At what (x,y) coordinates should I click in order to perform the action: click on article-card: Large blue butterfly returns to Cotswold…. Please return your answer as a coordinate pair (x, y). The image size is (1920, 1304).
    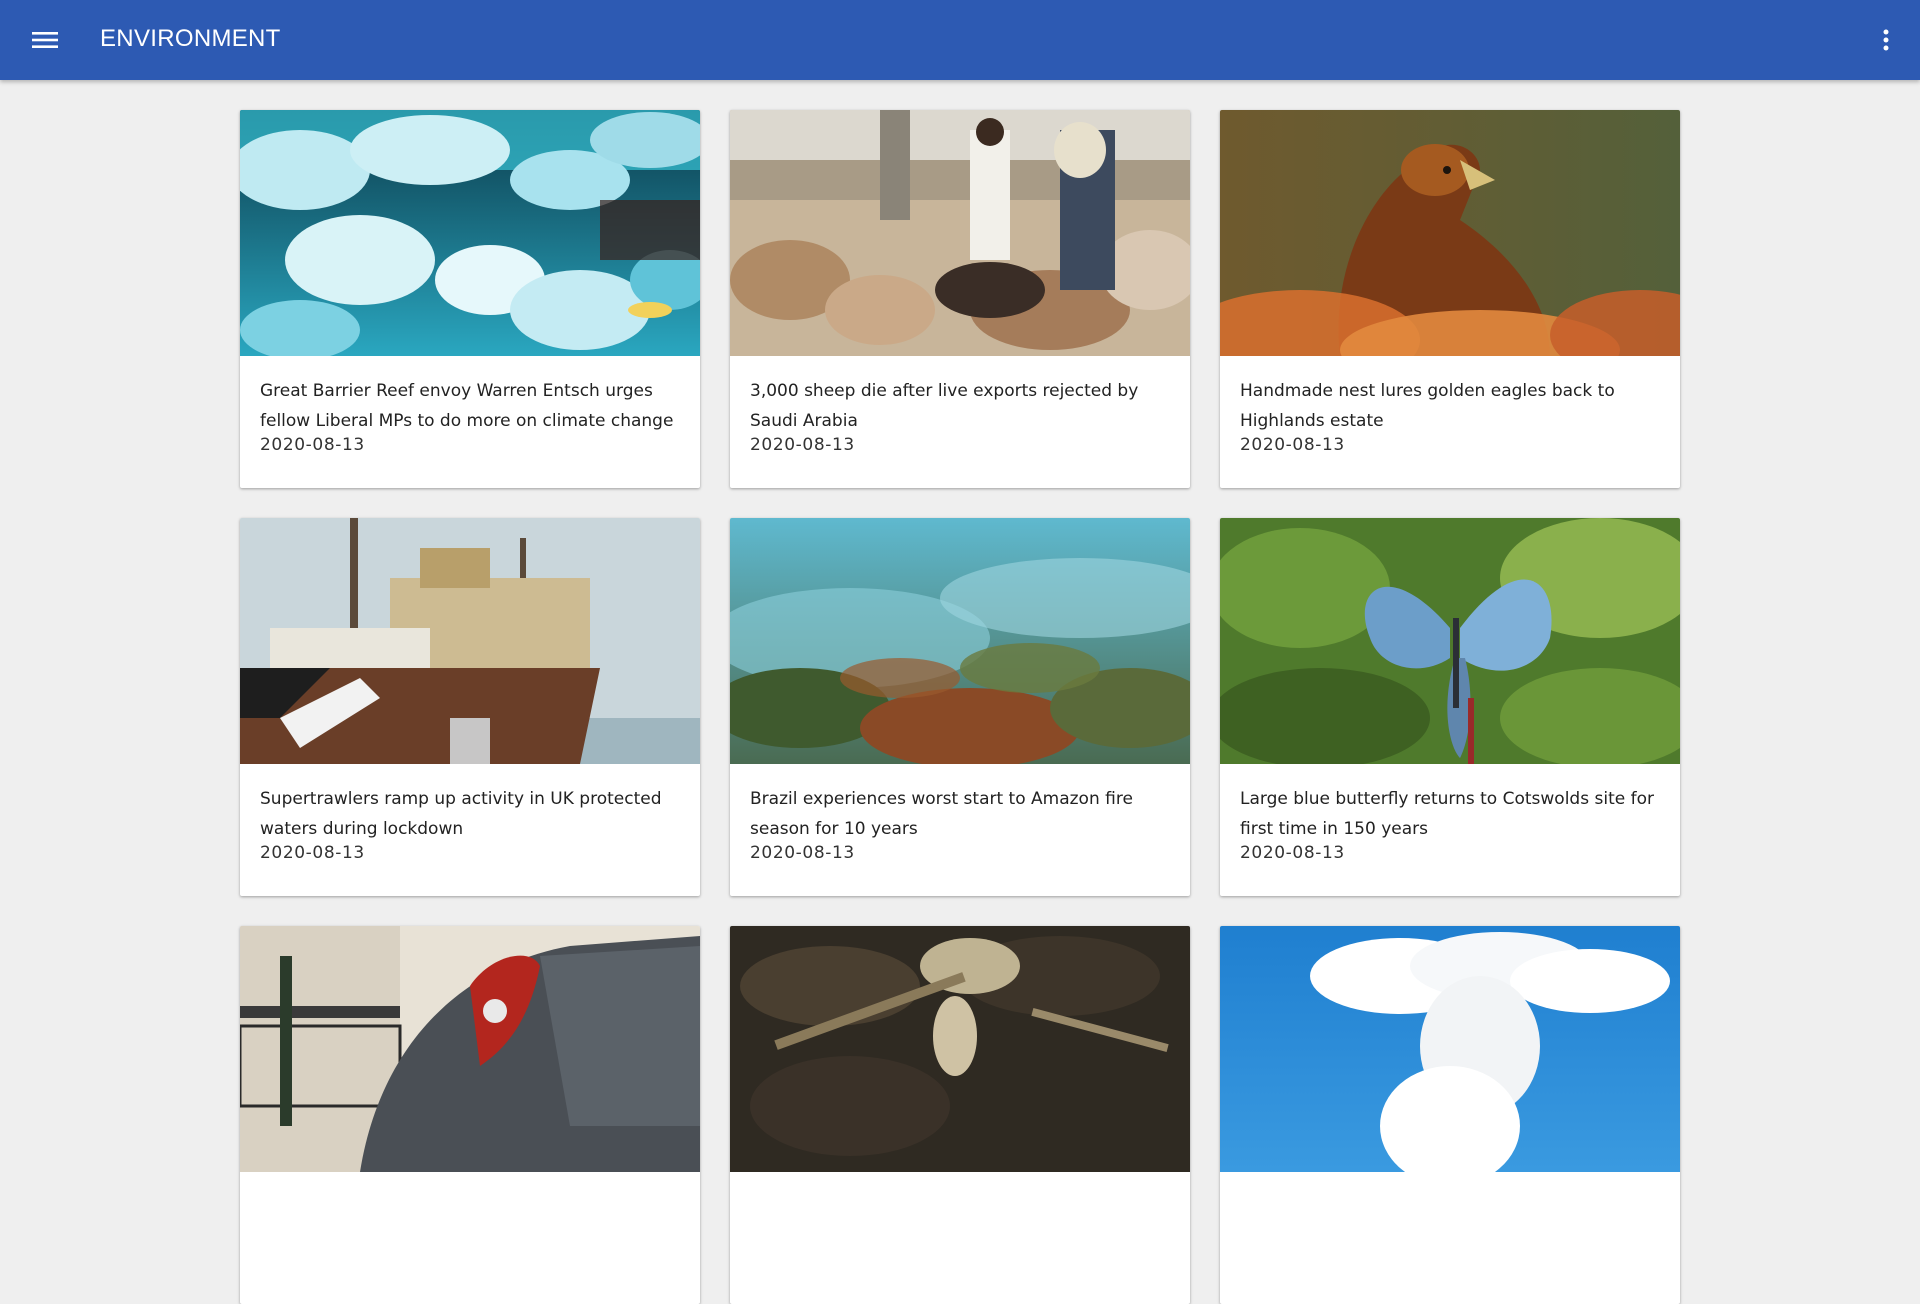
    Looking at the image, I should click on (1450, 707).